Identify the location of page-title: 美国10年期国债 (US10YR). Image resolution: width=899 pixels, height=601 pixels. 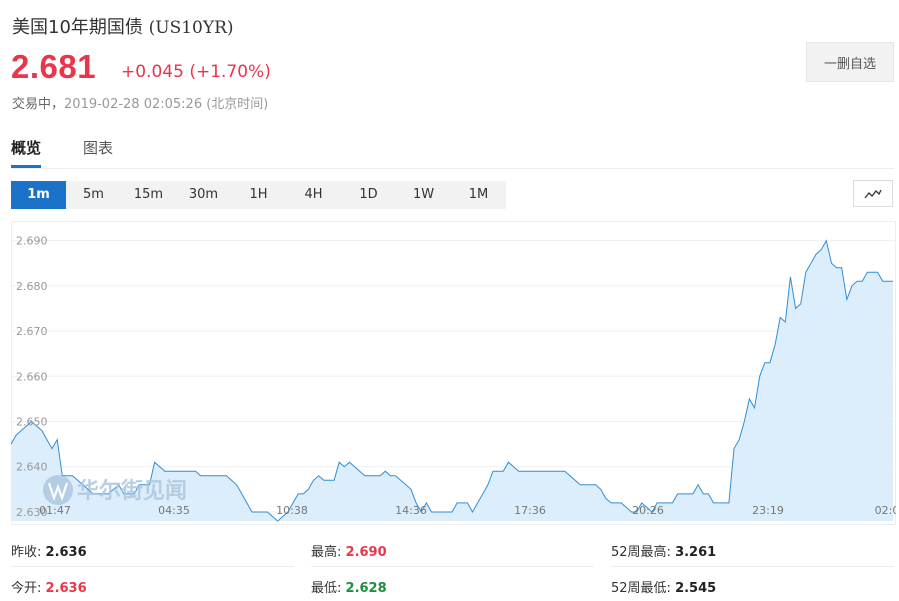
(123, 26).